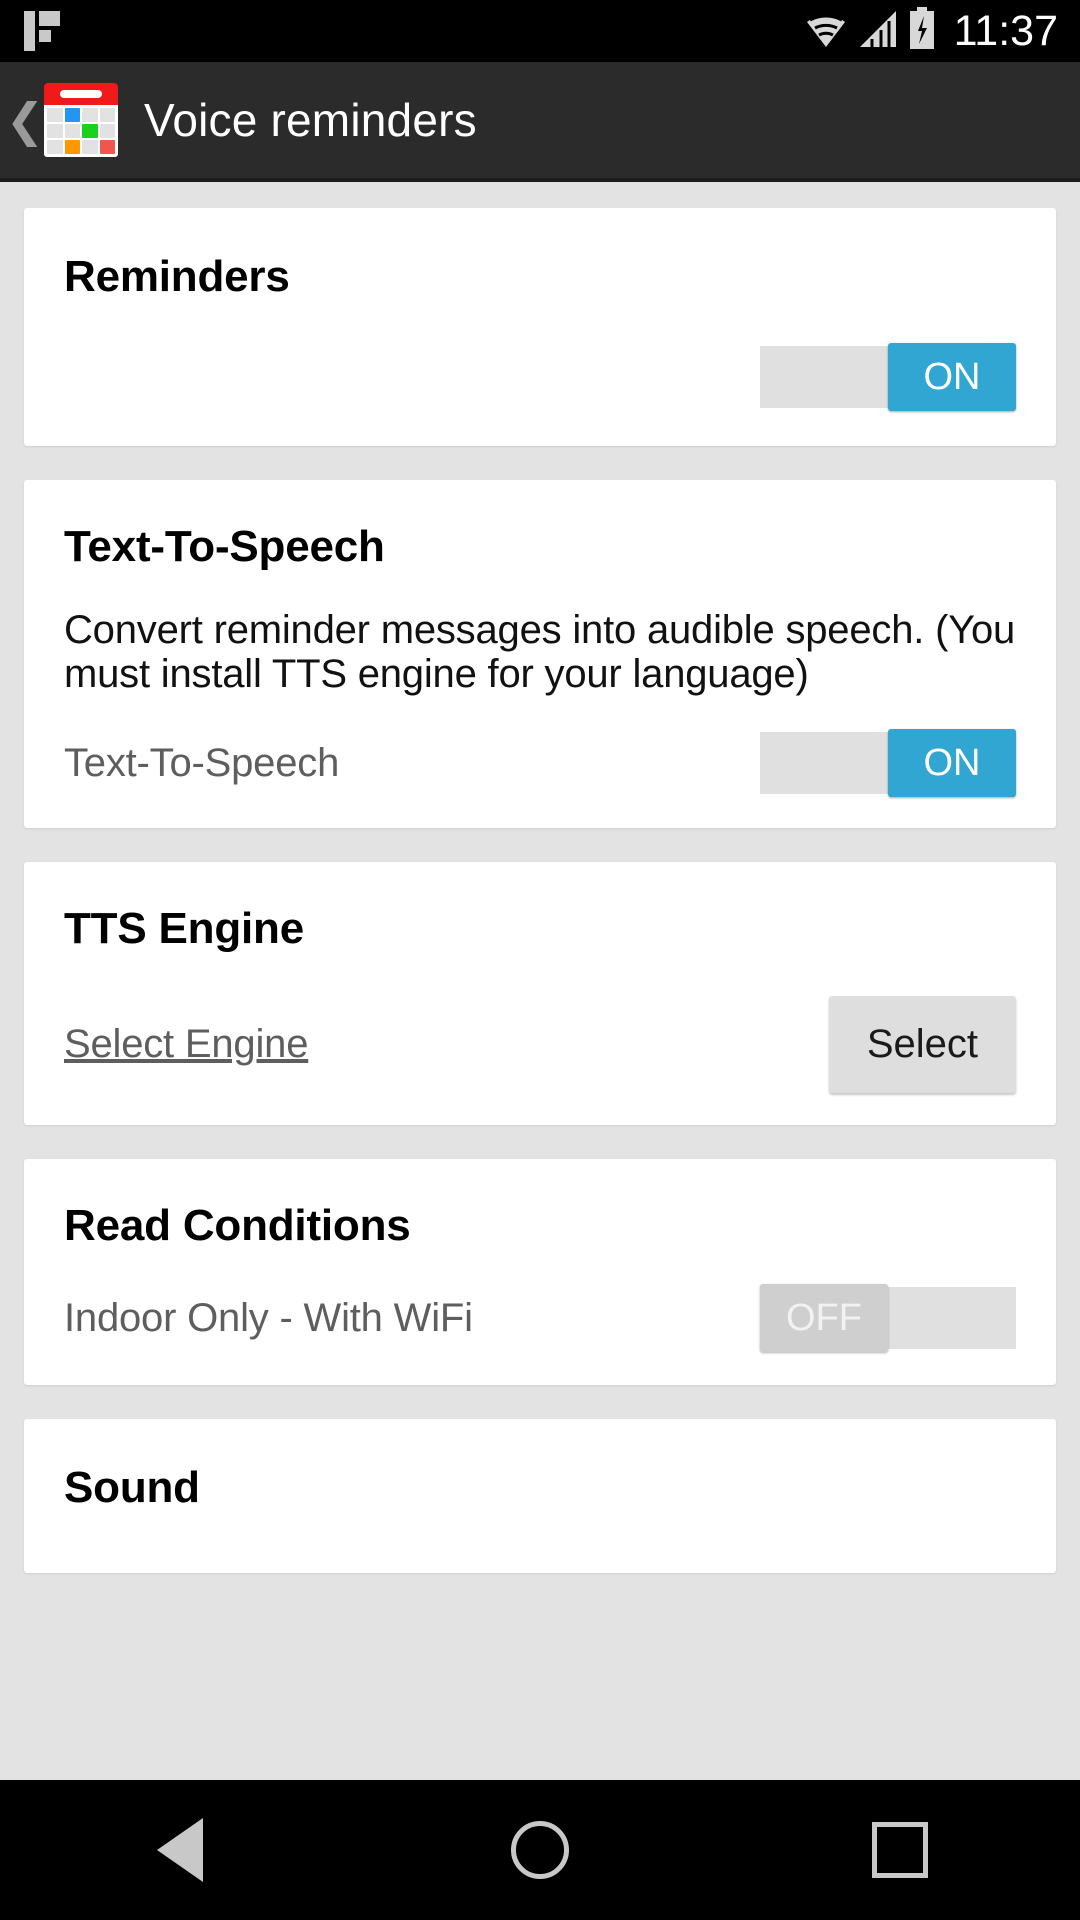 The height and width of the screenshot is (1920, 1080). I want to click on action-bar: ❮ Voice reminders, so click(540, 122).